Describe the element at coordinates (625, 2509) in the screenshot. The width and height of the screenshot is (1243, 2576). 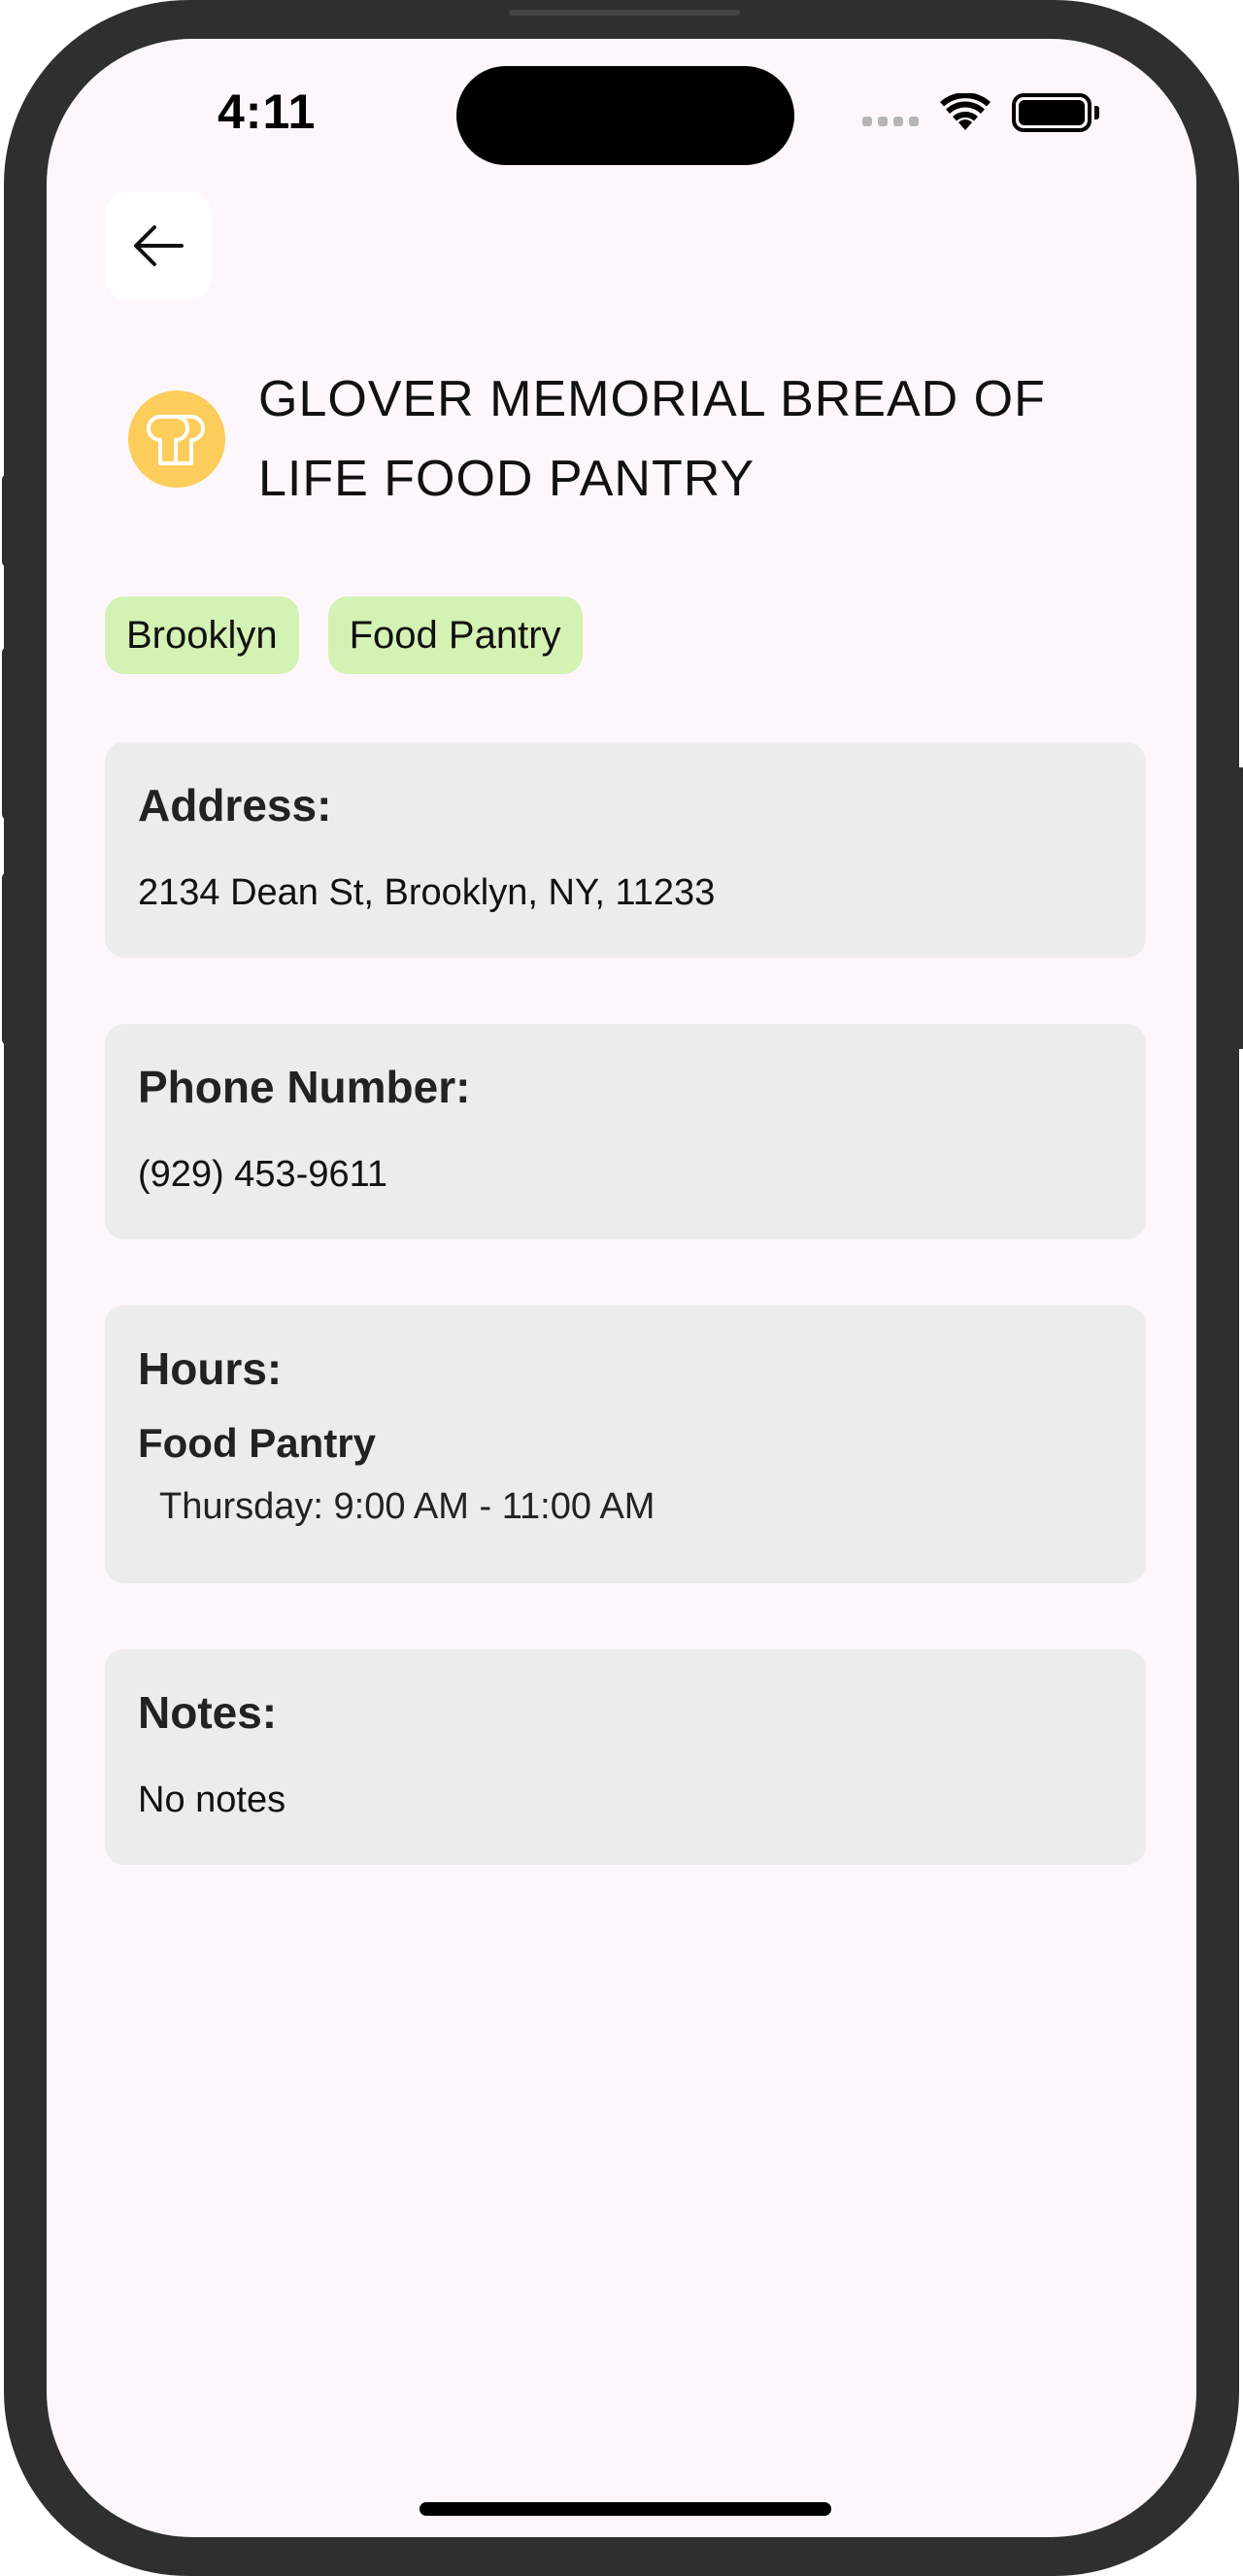
I see `home-indicator` at that location.